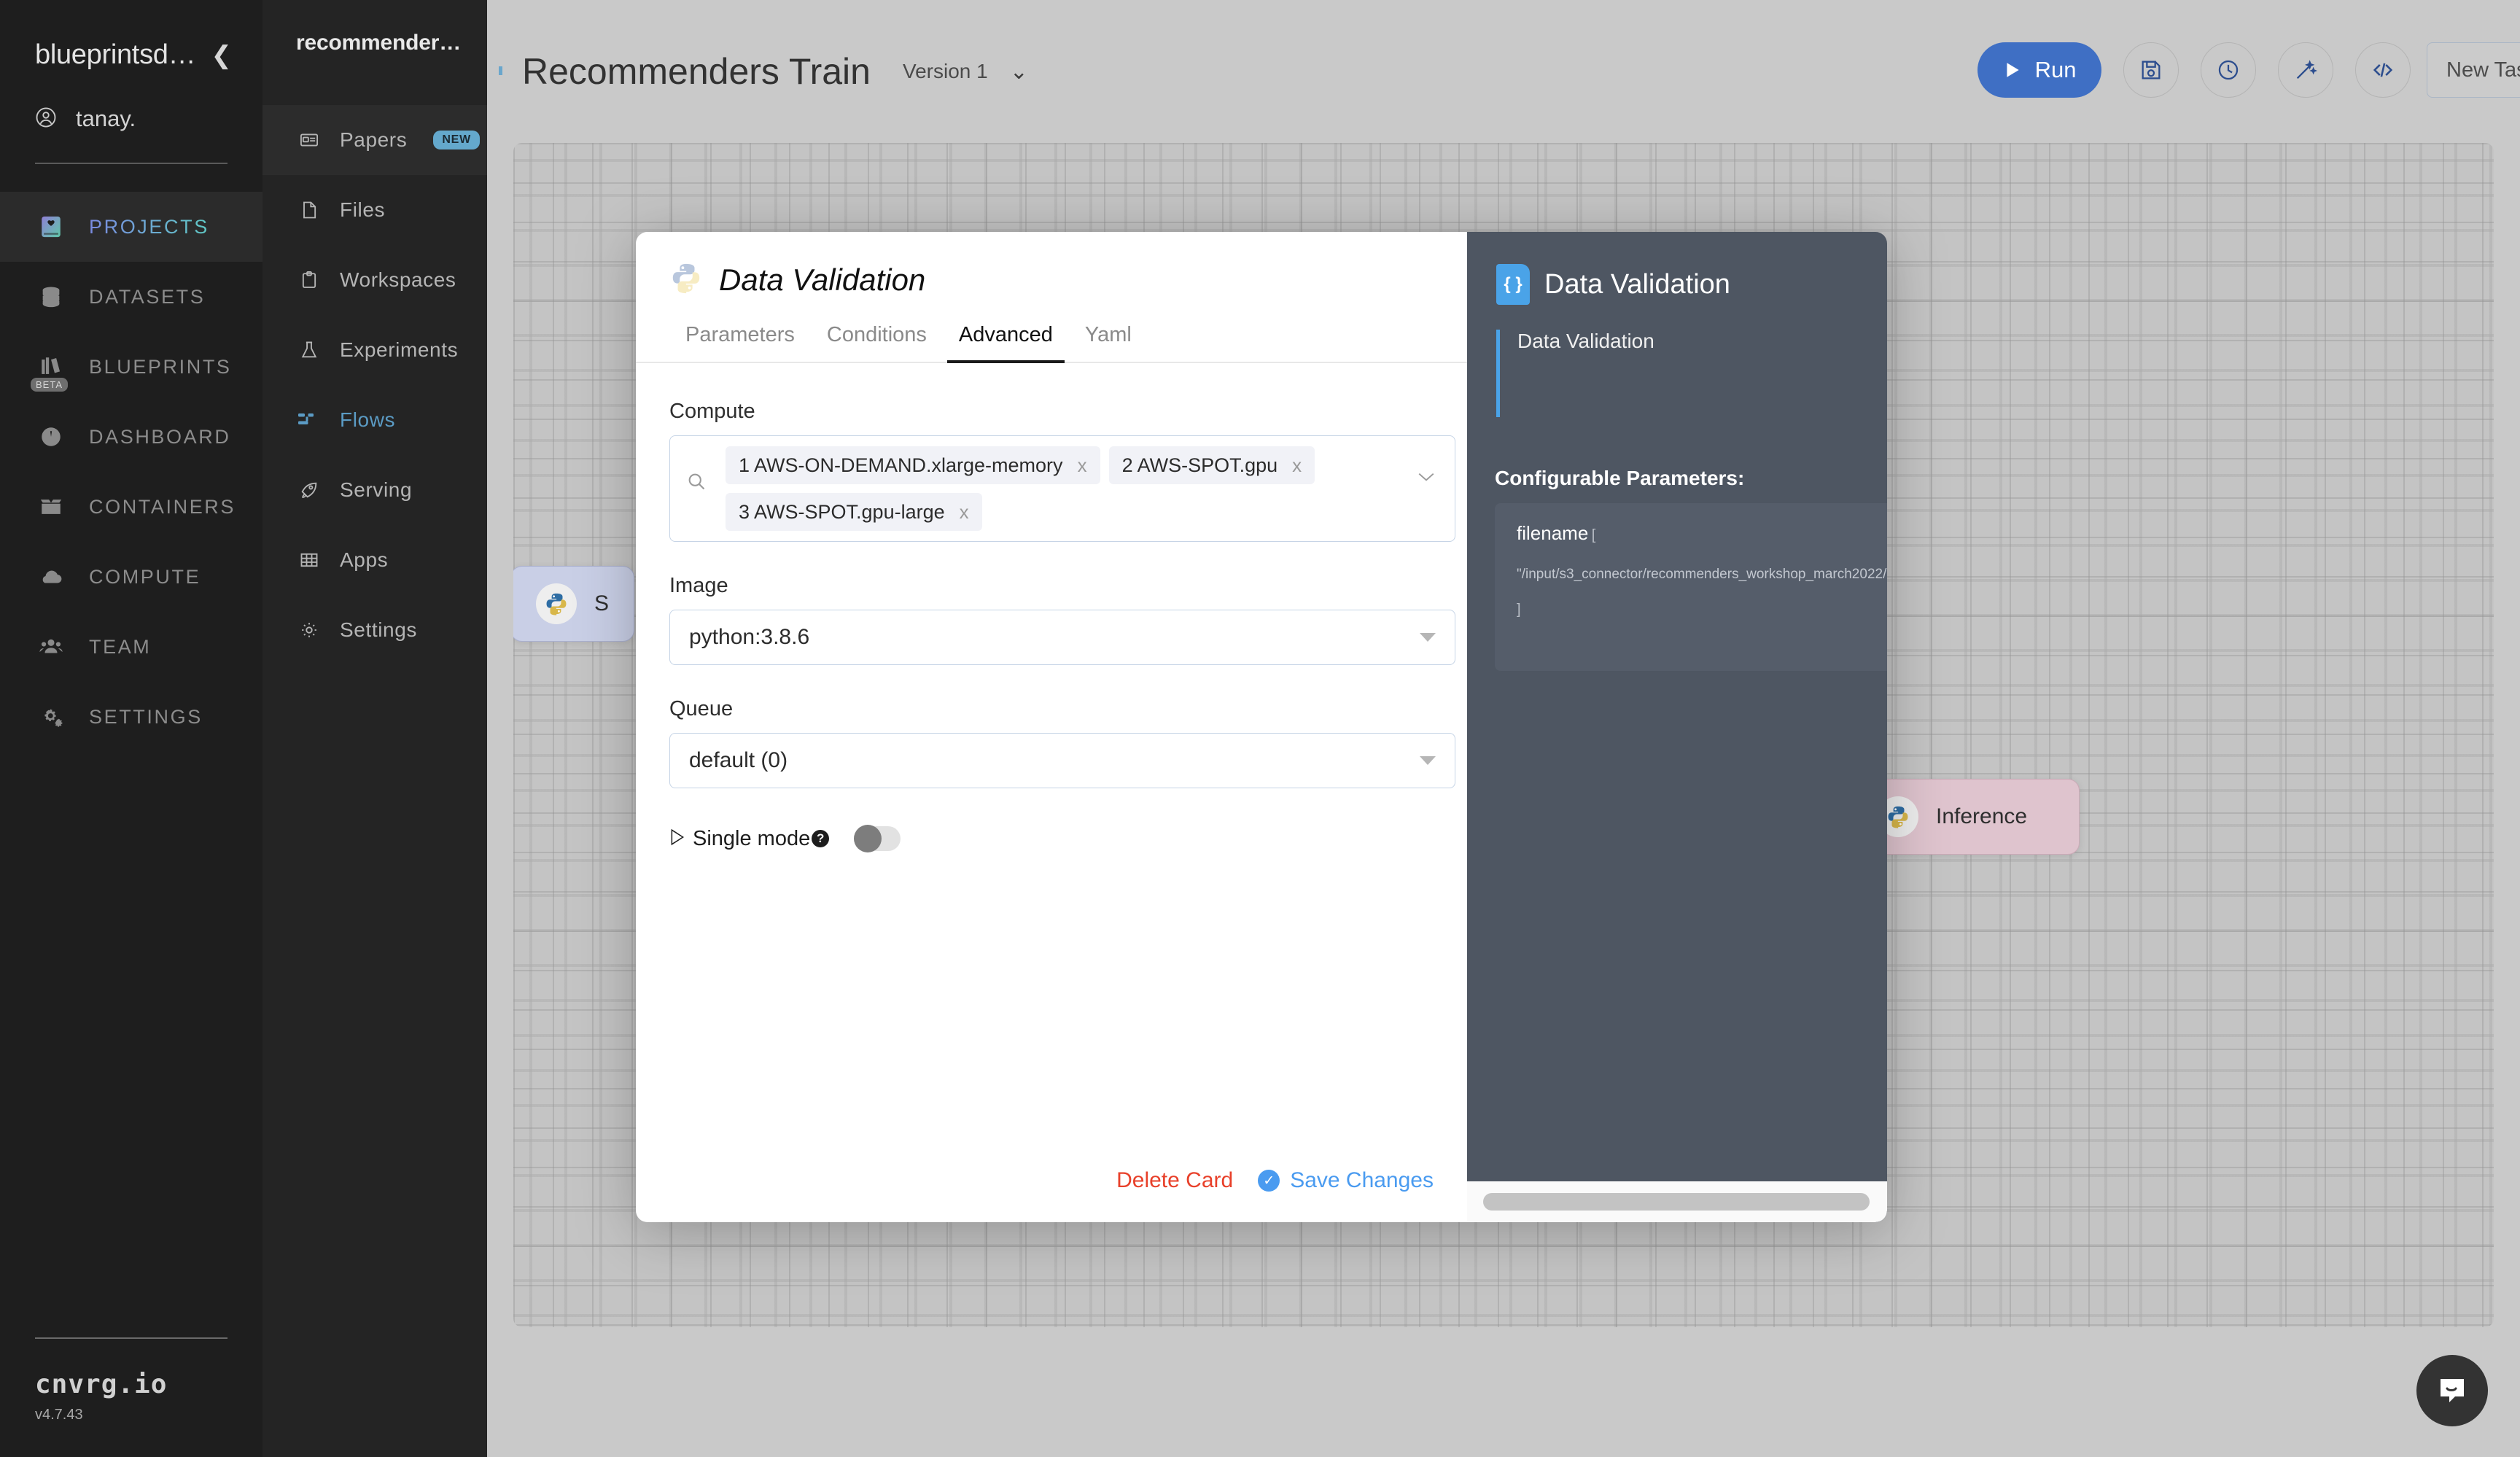 The height and width of the screenshot is (1457, 2520). I want to click on sidebar-item-dashboard: DASHBOARD, so click(131, 437).